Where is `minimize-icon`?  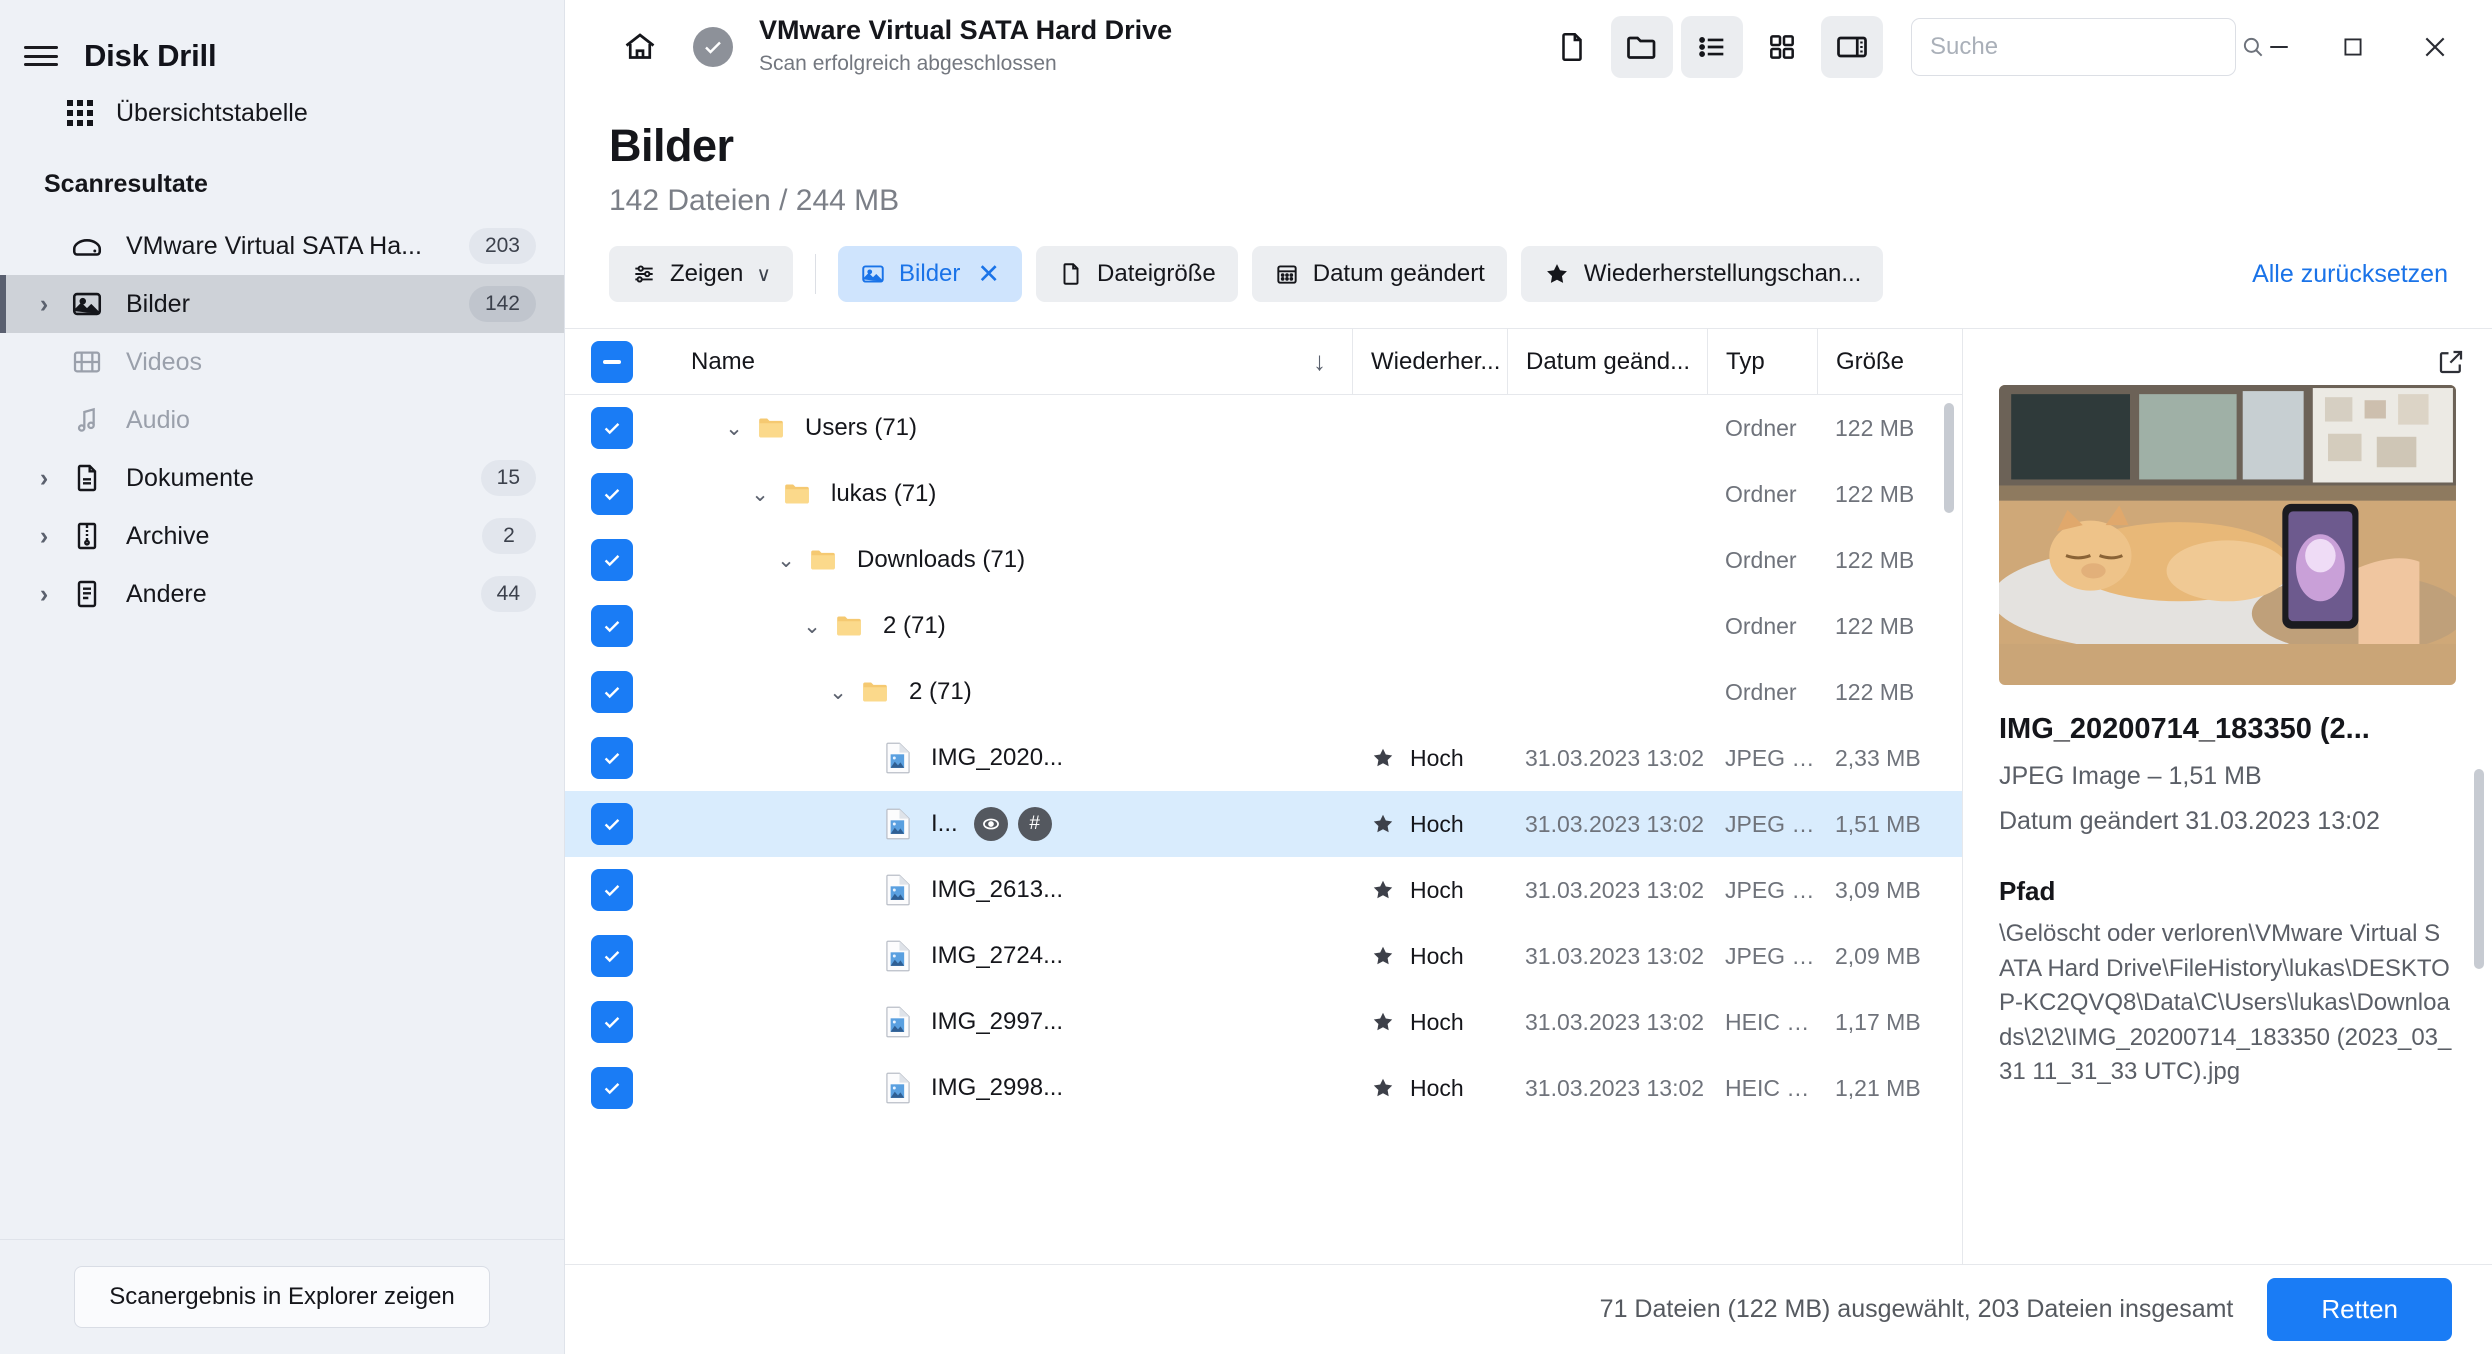 minimize-icon is located at coordinates (2279, 47).